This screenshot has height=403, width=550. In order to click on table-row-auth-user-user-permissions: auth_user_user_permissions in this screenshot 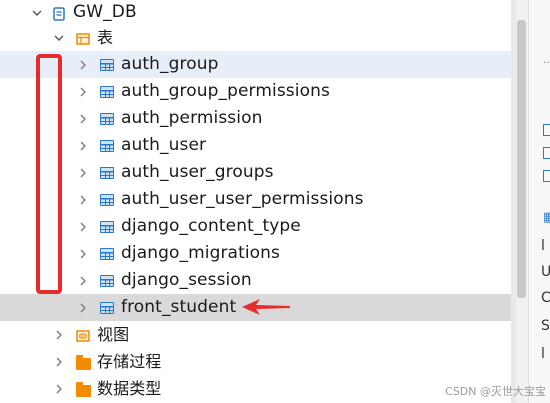, I will do `click(255, 199)`.